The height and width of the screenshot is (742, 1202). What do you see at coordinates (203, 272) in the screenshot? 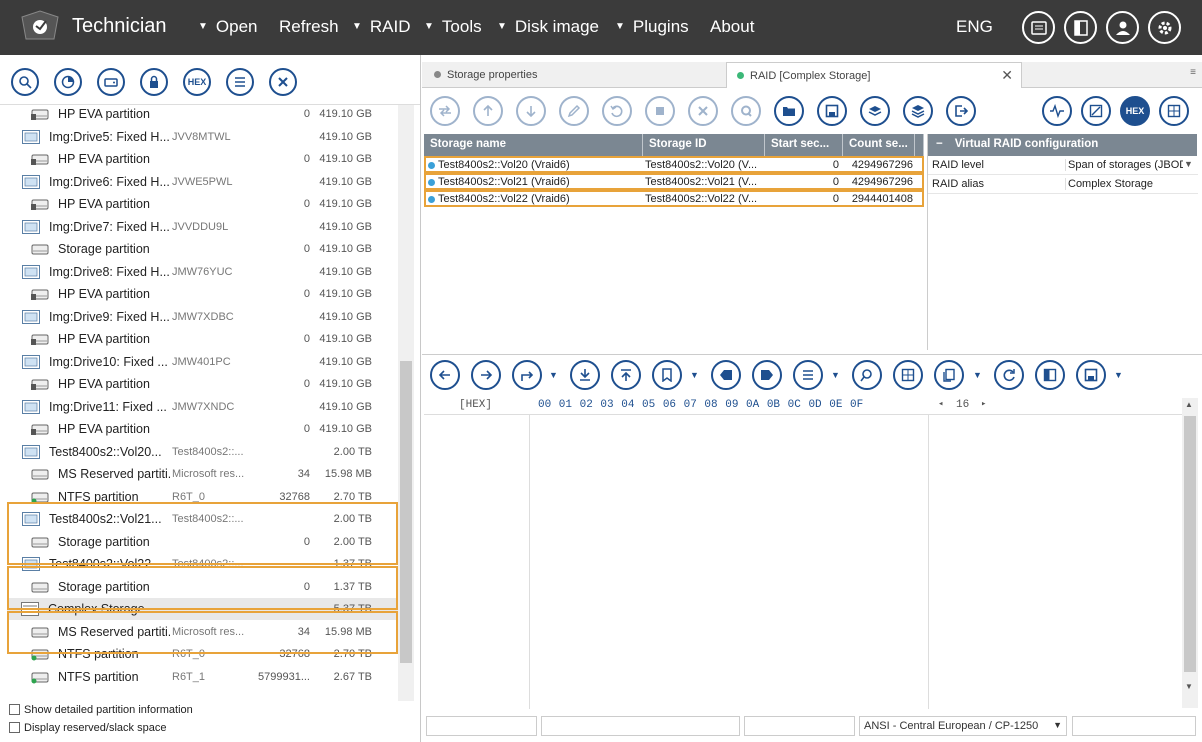
I see `tree-row: Img:Drive8: Fixed H... JMW76YUC 419.10 GB` at bounding box center [203, 272].